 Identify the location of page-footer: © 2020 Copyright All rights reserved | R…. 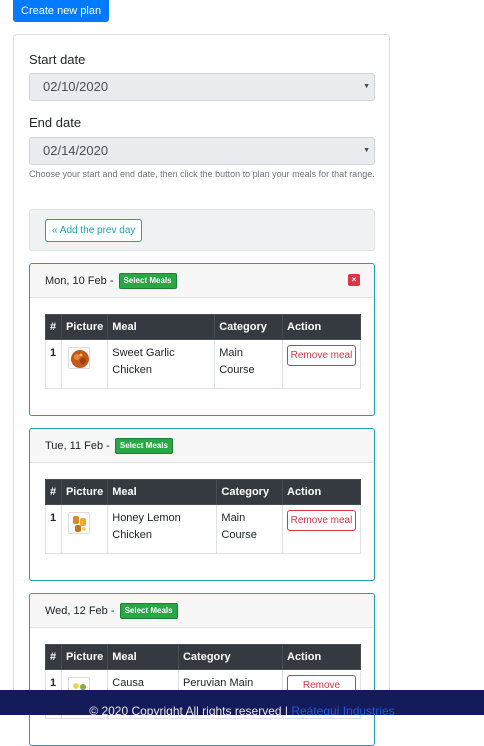
(242, 702).